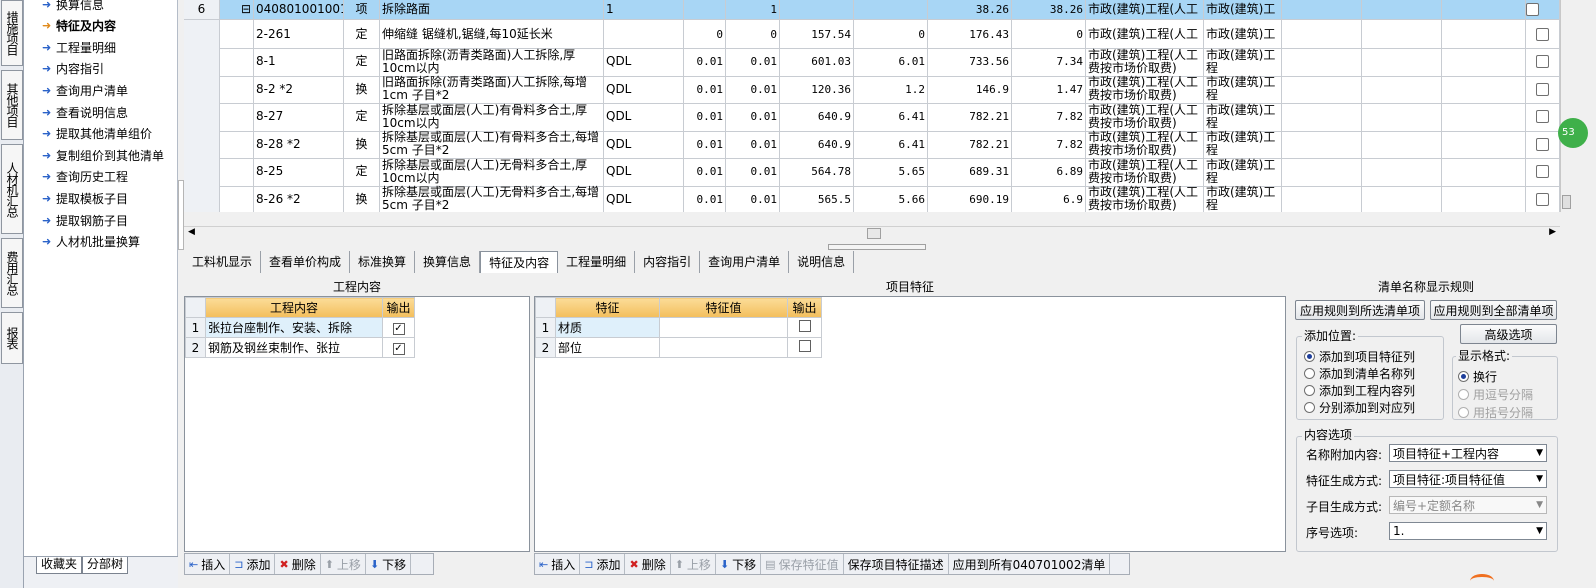 Image resolution: width=1596 pixels, height=588 pixels. I want to click on sub-gen-select: 编号+定额名称 ▼, so click(1468, 505).